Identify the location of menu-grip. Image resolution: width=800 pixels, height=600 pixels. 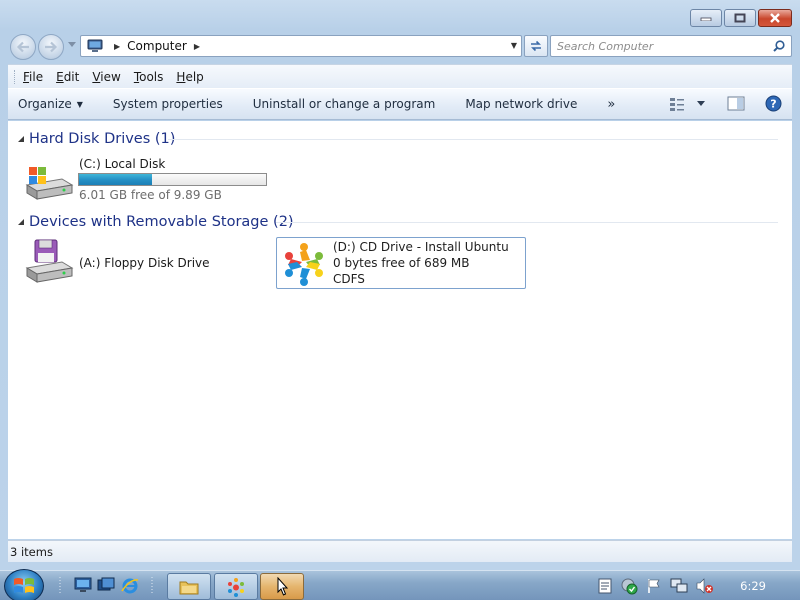
(15, 76).